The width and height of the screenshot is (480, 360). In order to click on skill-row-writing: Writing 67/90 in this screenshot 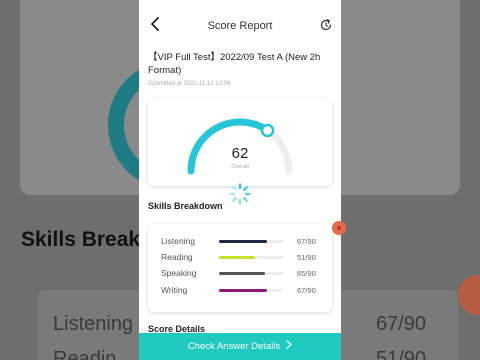, I will do `click(240, 290)`.